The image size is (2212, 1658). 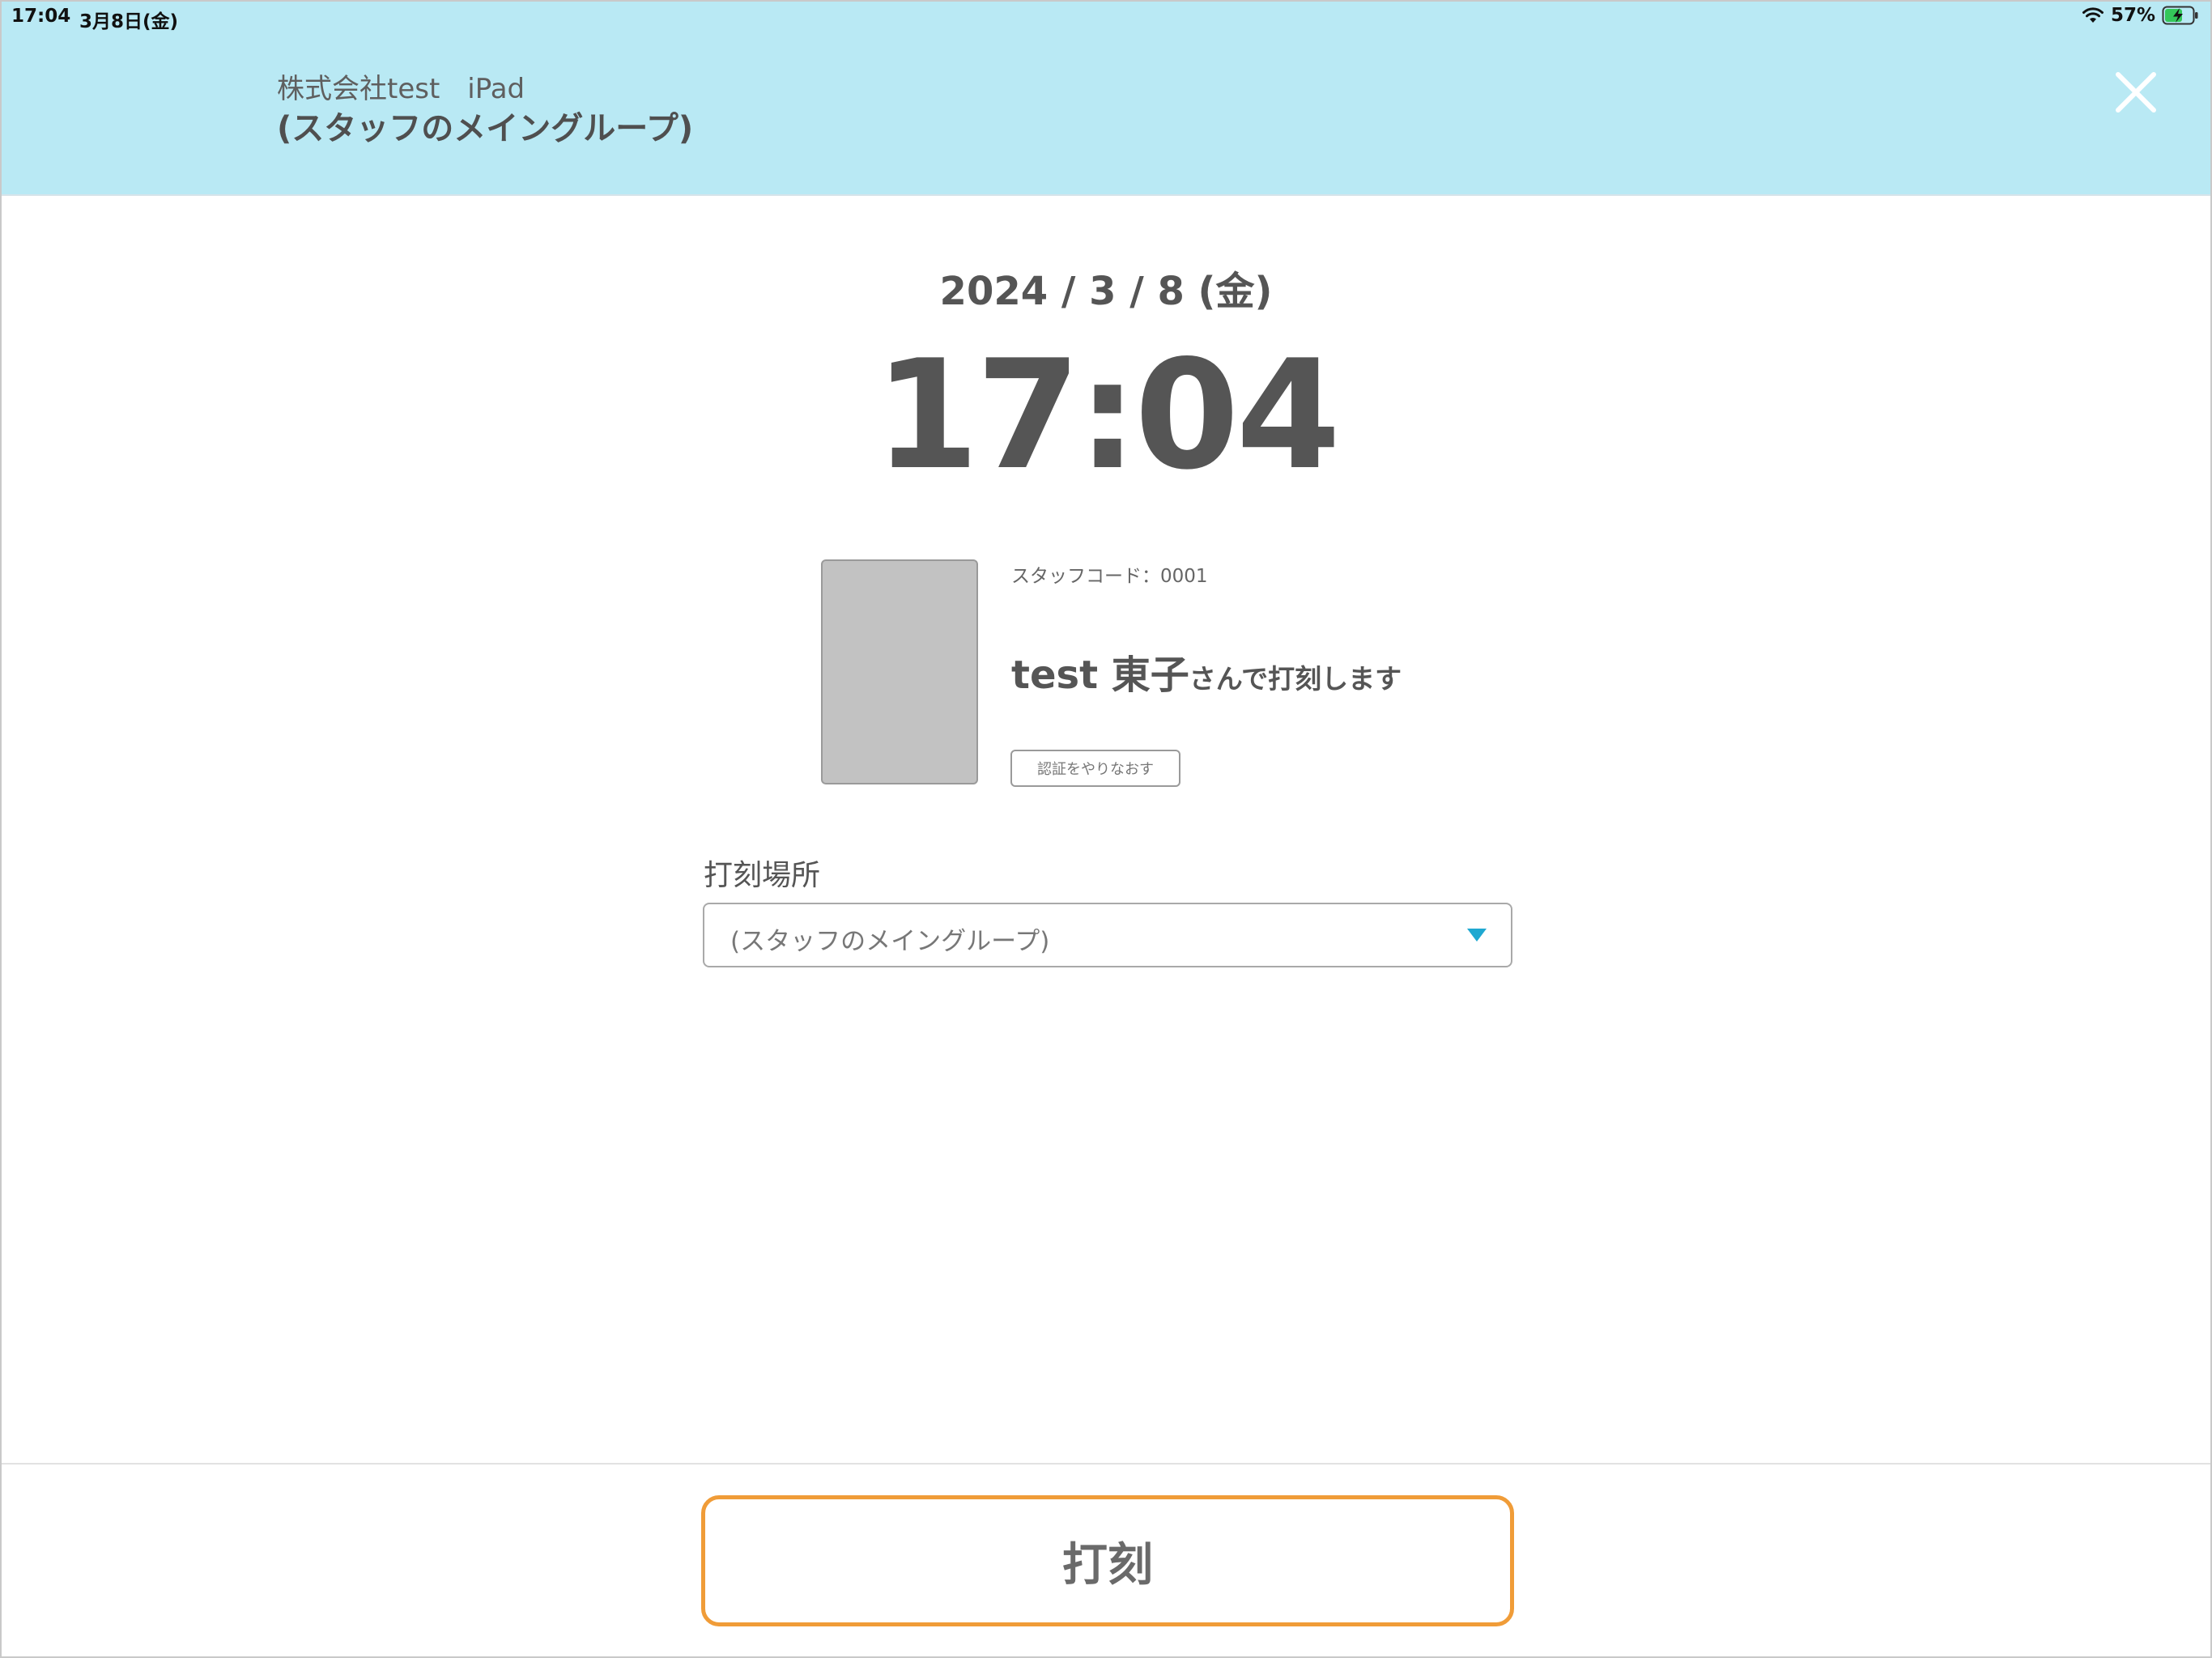 I want to click on status-date: 3月8日(金), so click(x=129, y=21).